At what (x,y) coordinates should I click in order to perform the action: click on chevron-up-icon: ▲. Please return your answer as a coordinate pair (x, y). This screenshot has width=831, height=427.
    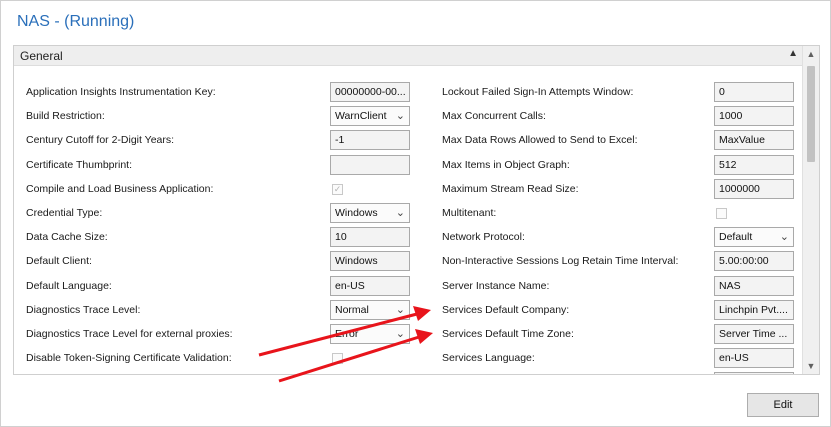
    Looking at the image, I should click on (793, 53).